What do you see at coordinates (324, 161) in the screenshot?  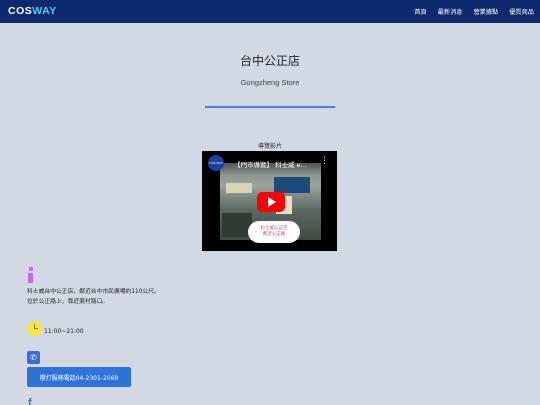 I see `more-options-icon: ⋮` at bounding box center [324, 161].